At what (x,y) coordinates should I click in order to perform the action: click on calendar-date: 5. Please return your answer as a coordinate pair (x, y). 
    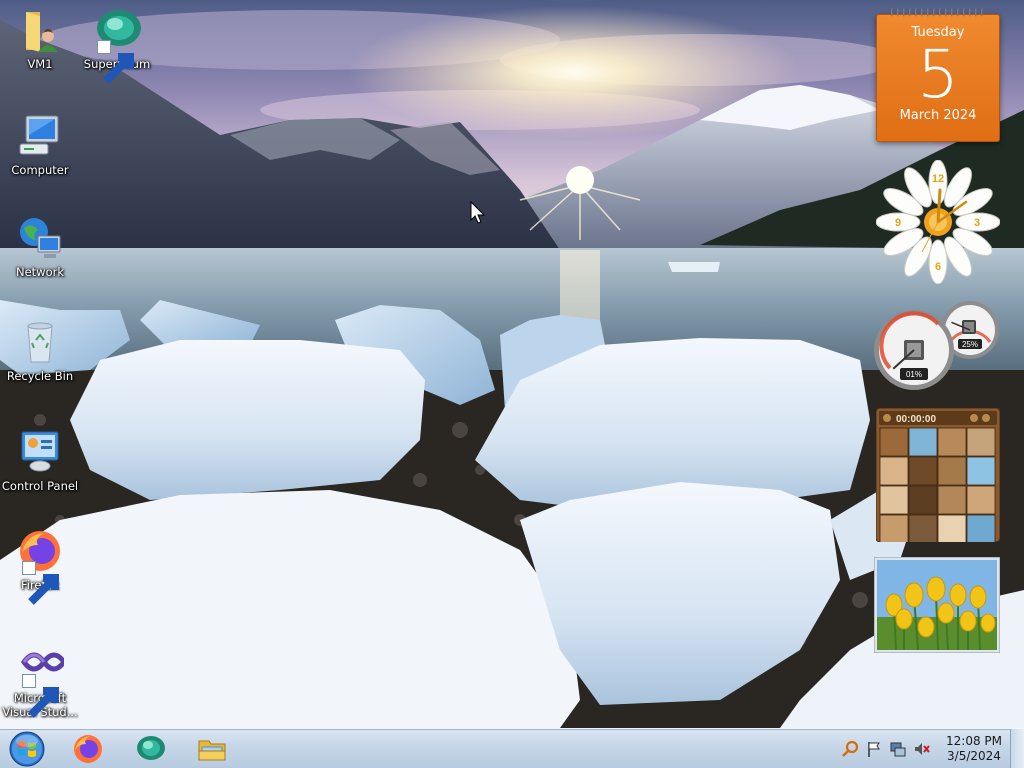
    Looking at the image, I should click on (938, 74).